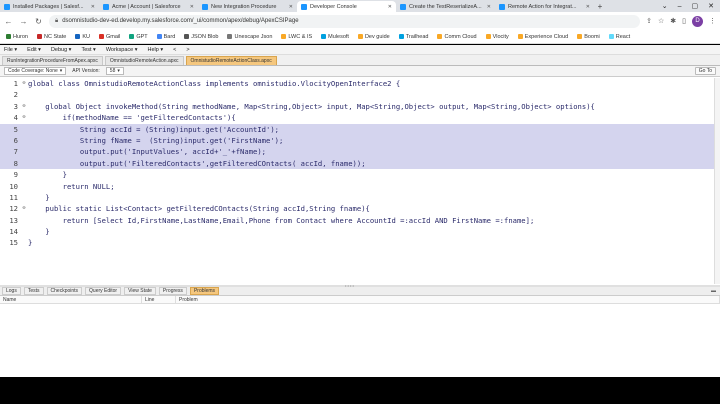 Image resolution: width=720 pixels, height=404 pixels. What do you see at coordinates (588, 37) in the screenshot?
I see `bookmark-item: Boomi` at bounding box center [588, 37].